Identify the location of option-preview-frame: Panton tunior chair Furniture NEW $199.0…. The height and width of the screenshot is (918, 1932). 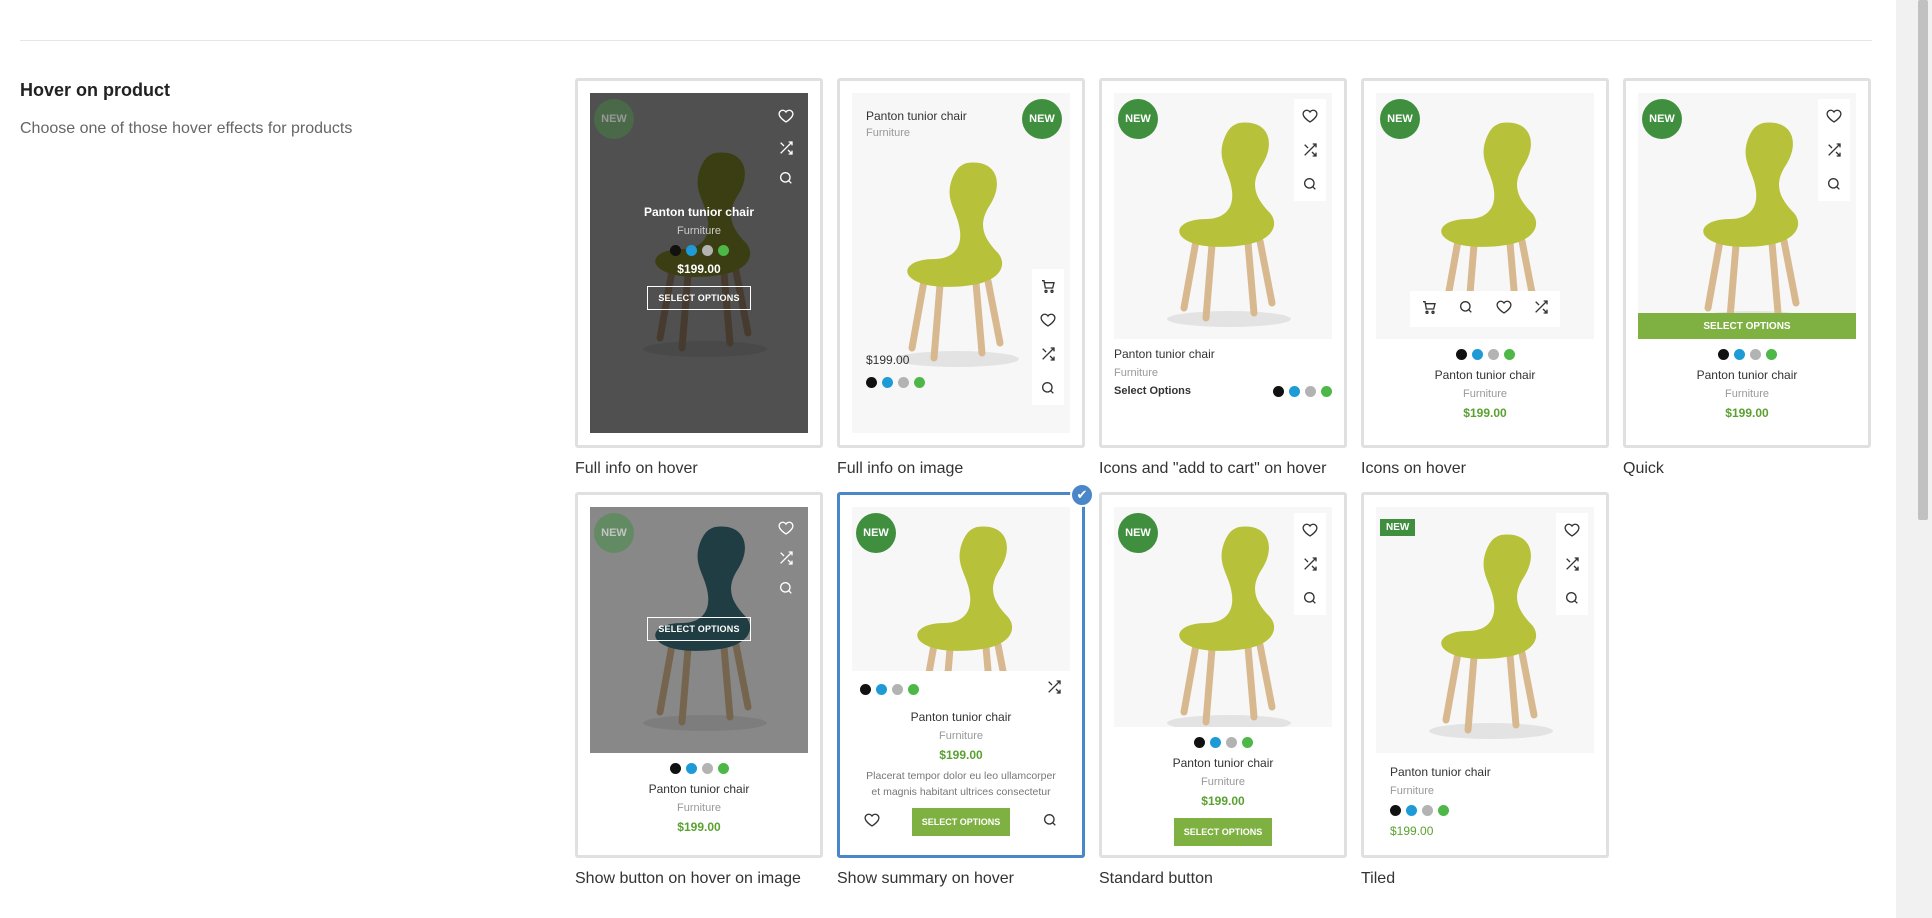
(961, 263).